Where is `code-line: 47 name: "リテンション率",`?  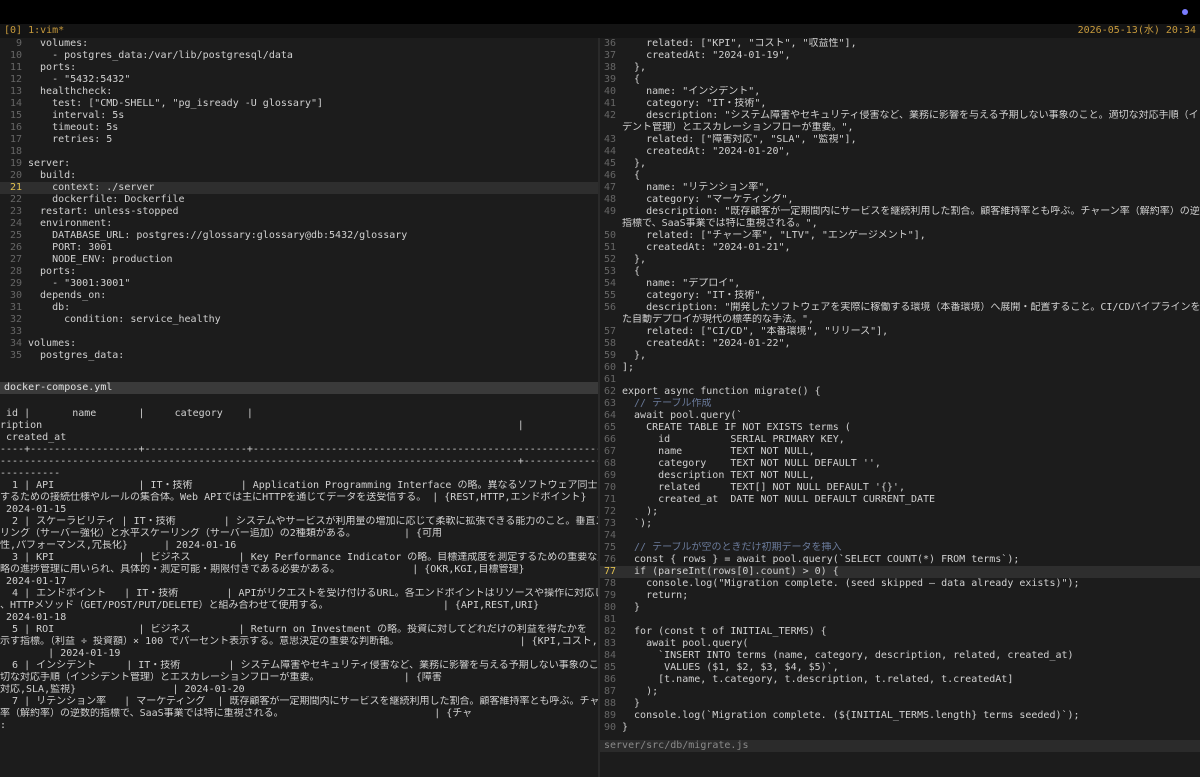 code-line: 47 name: "リテンション率", is located at coordinates (900, 188).